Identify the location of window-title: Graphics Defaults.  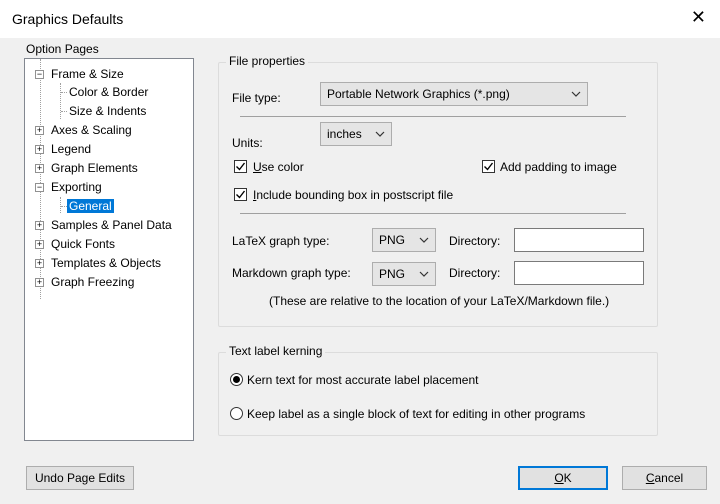
(68, 19).